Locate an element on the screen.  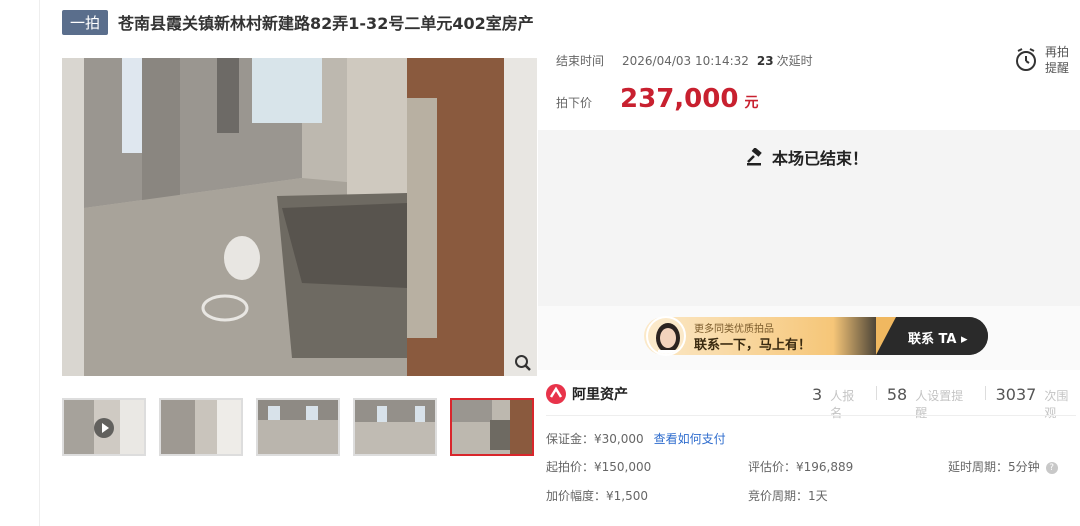
delay-period-field: 延时周期：5分钟? is located at coordinates (1003, 466).